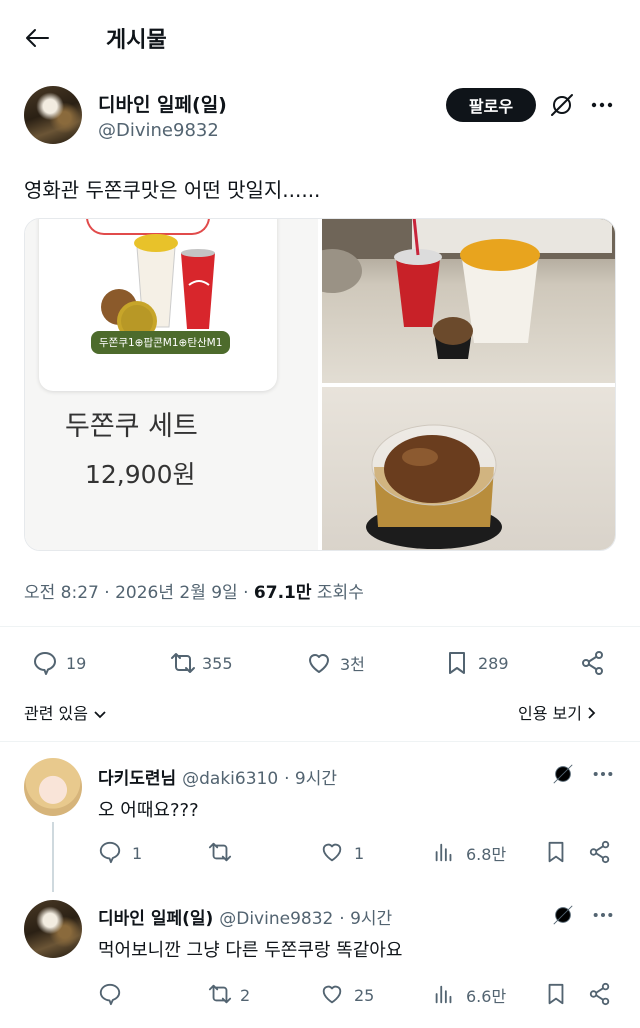  I want to click on views-label: 조회수, so click(340, 593).